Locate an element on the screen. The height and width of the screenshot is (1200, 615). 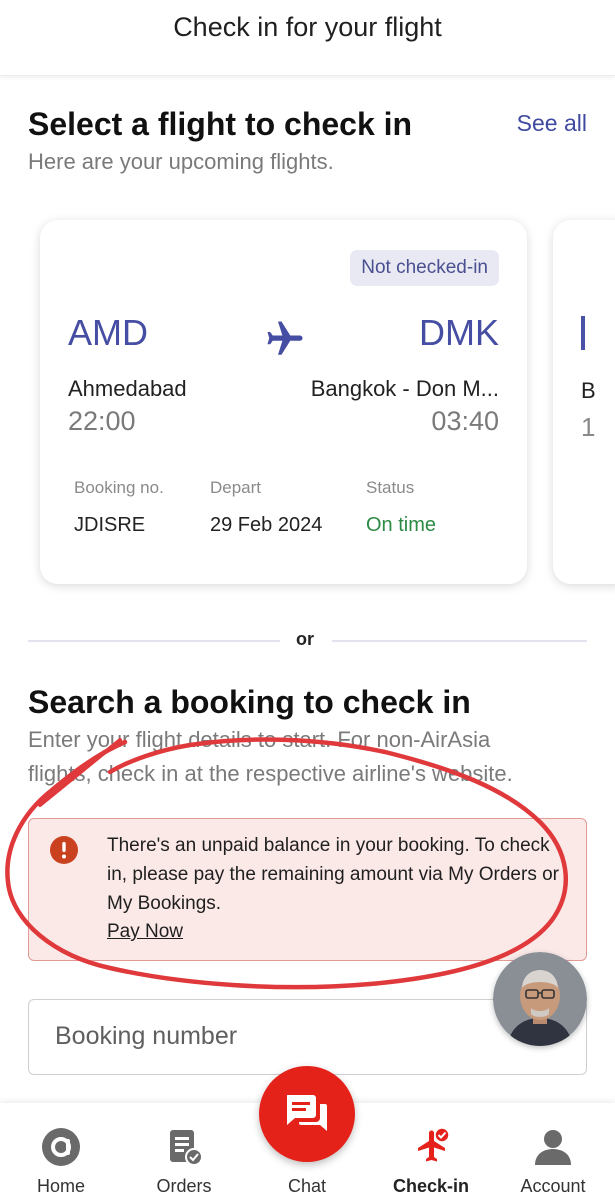
origin-city: Ahmedabad is located at coordinates (127, 388).